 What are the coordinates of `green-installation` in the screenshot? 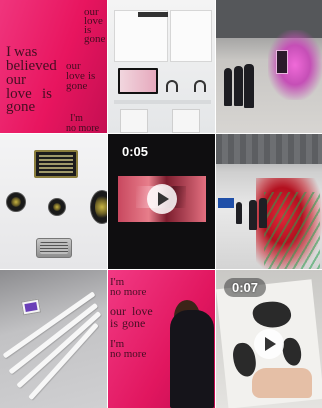 It's located at (292, 230).